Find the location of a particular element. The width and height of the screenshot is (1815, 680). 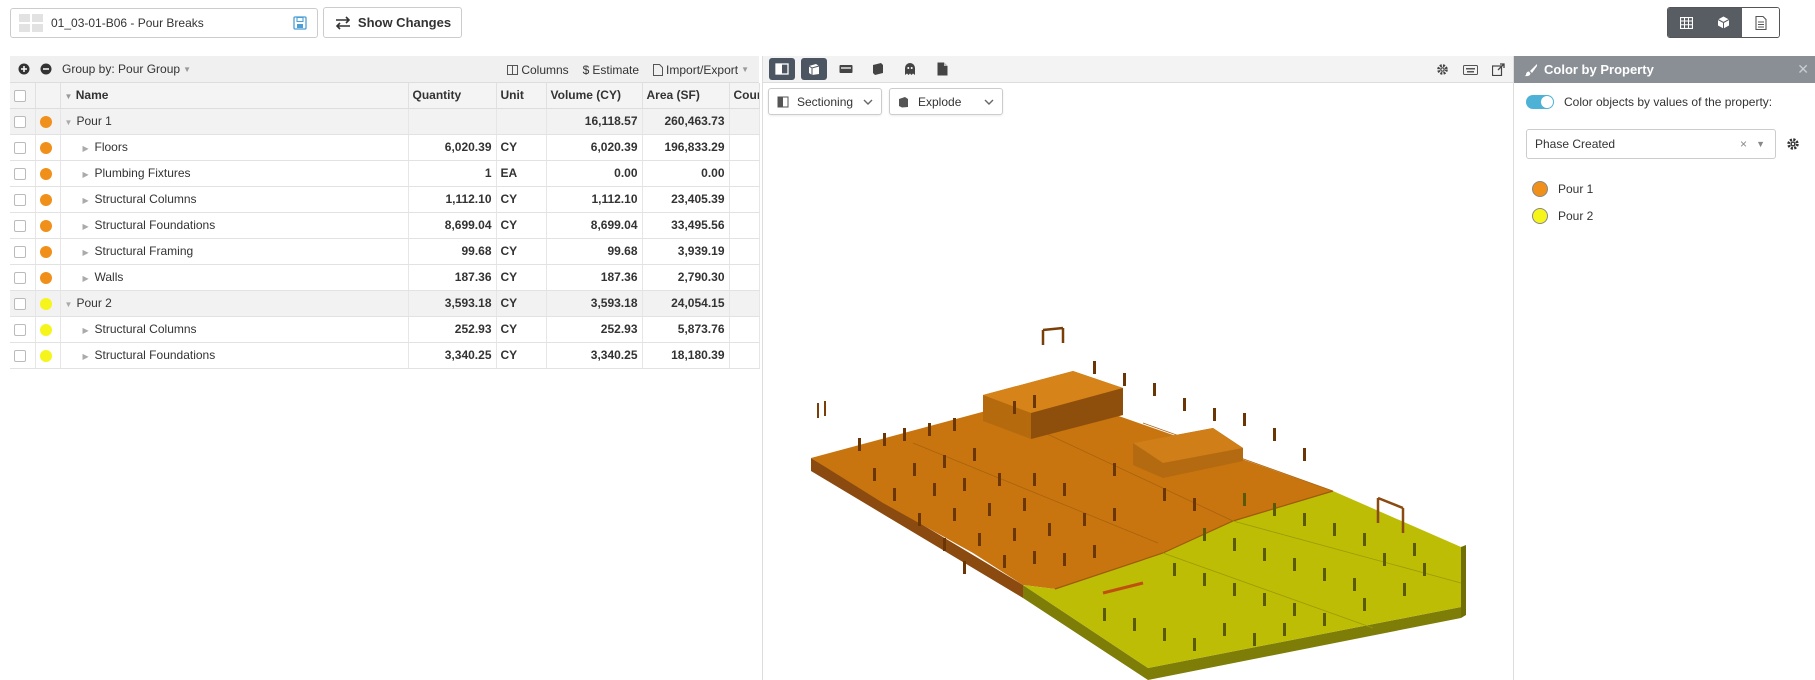

table-row: ▶ Plumbing Fixtures 1 EA 0.00 0.00 is located at coordinates (385, 173).